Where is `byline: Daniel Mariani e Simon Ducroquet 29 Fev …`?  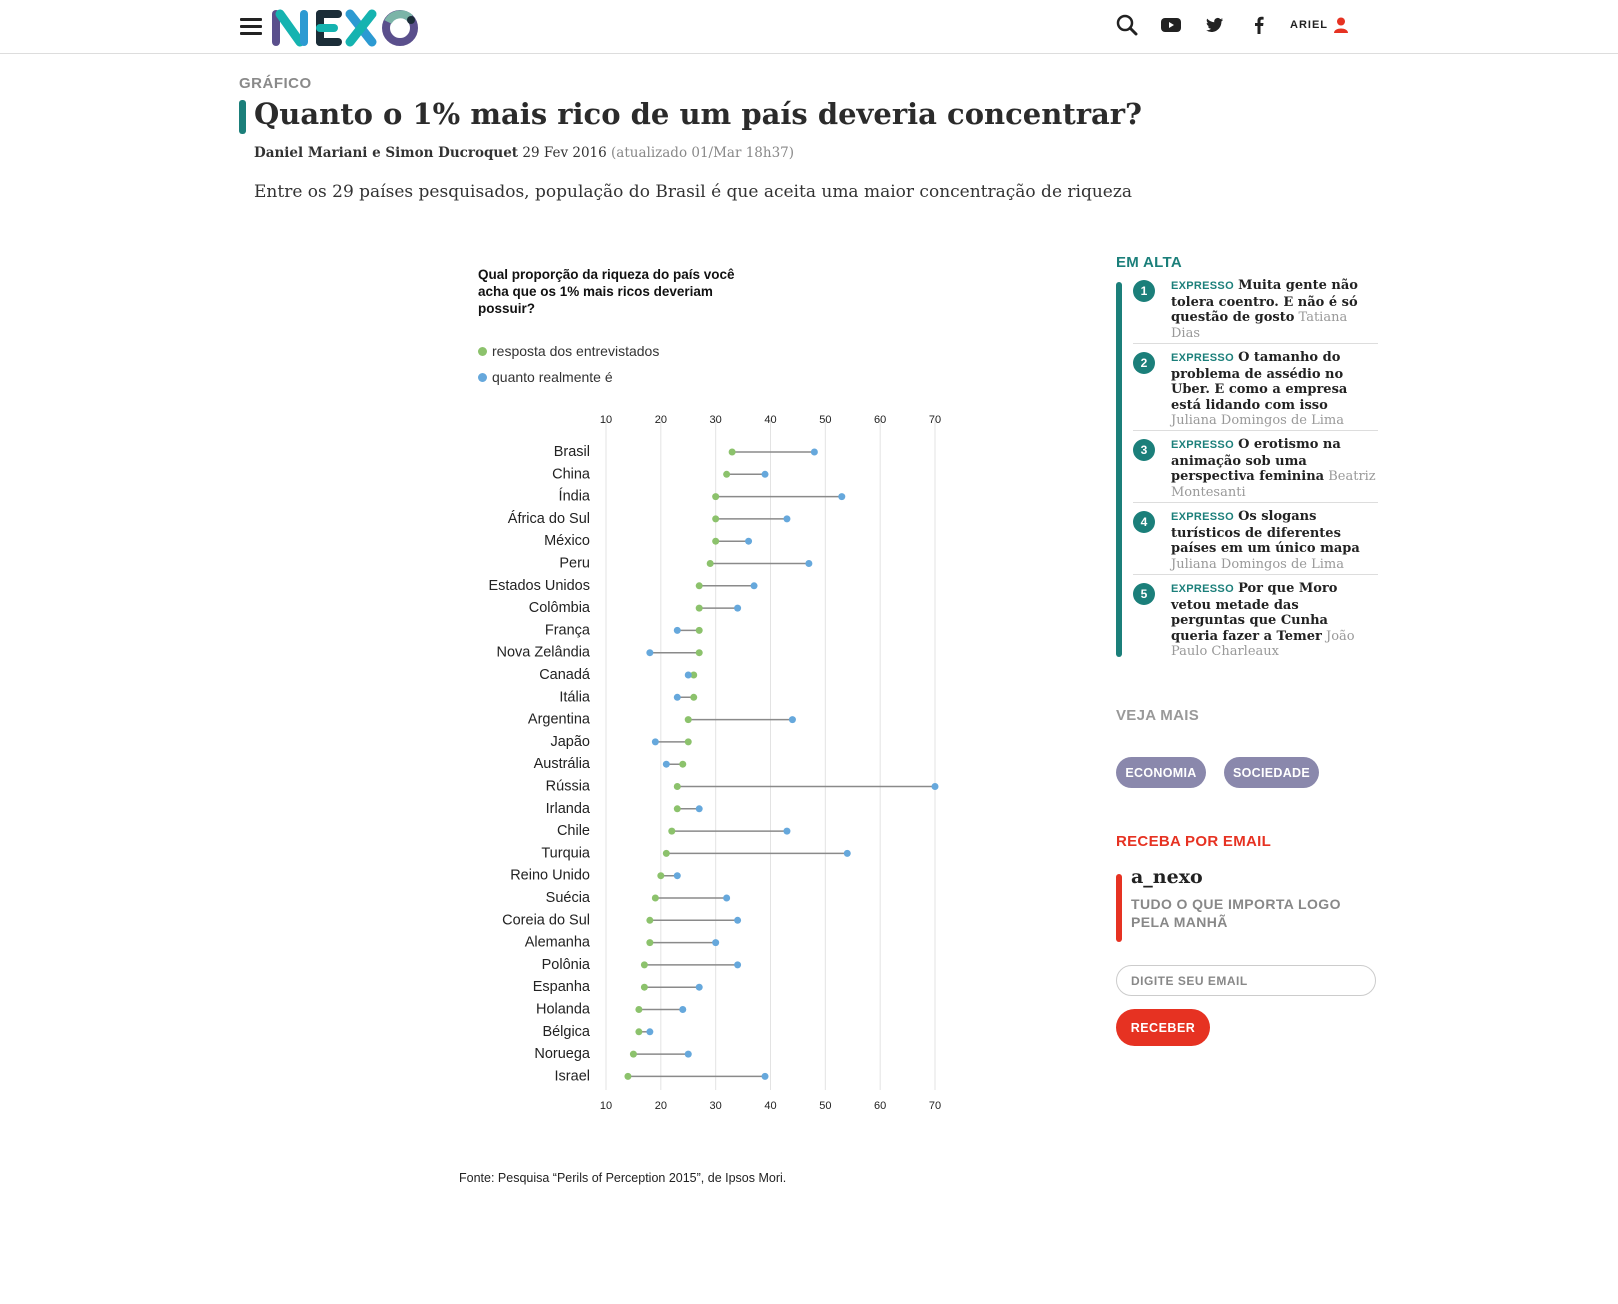
byline: Daniel Mariani e Simon Ducroquet 29 Fev … is located at coordinates (524, 153).